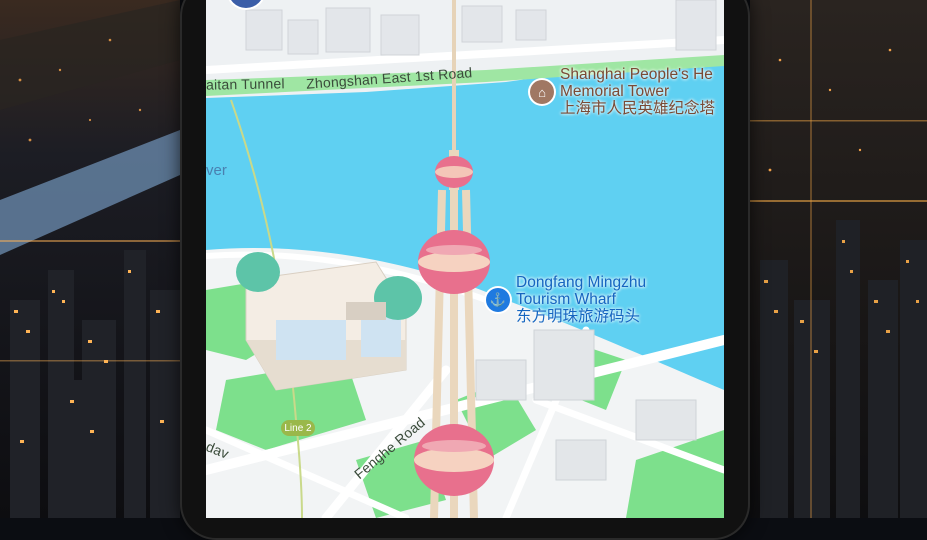  What do you see at coordinates (638, 108) in the screenshot?
I see `poi-memorial-name-zh: 上海市人民英雄纪念塔` at bounding box center [638, 108].